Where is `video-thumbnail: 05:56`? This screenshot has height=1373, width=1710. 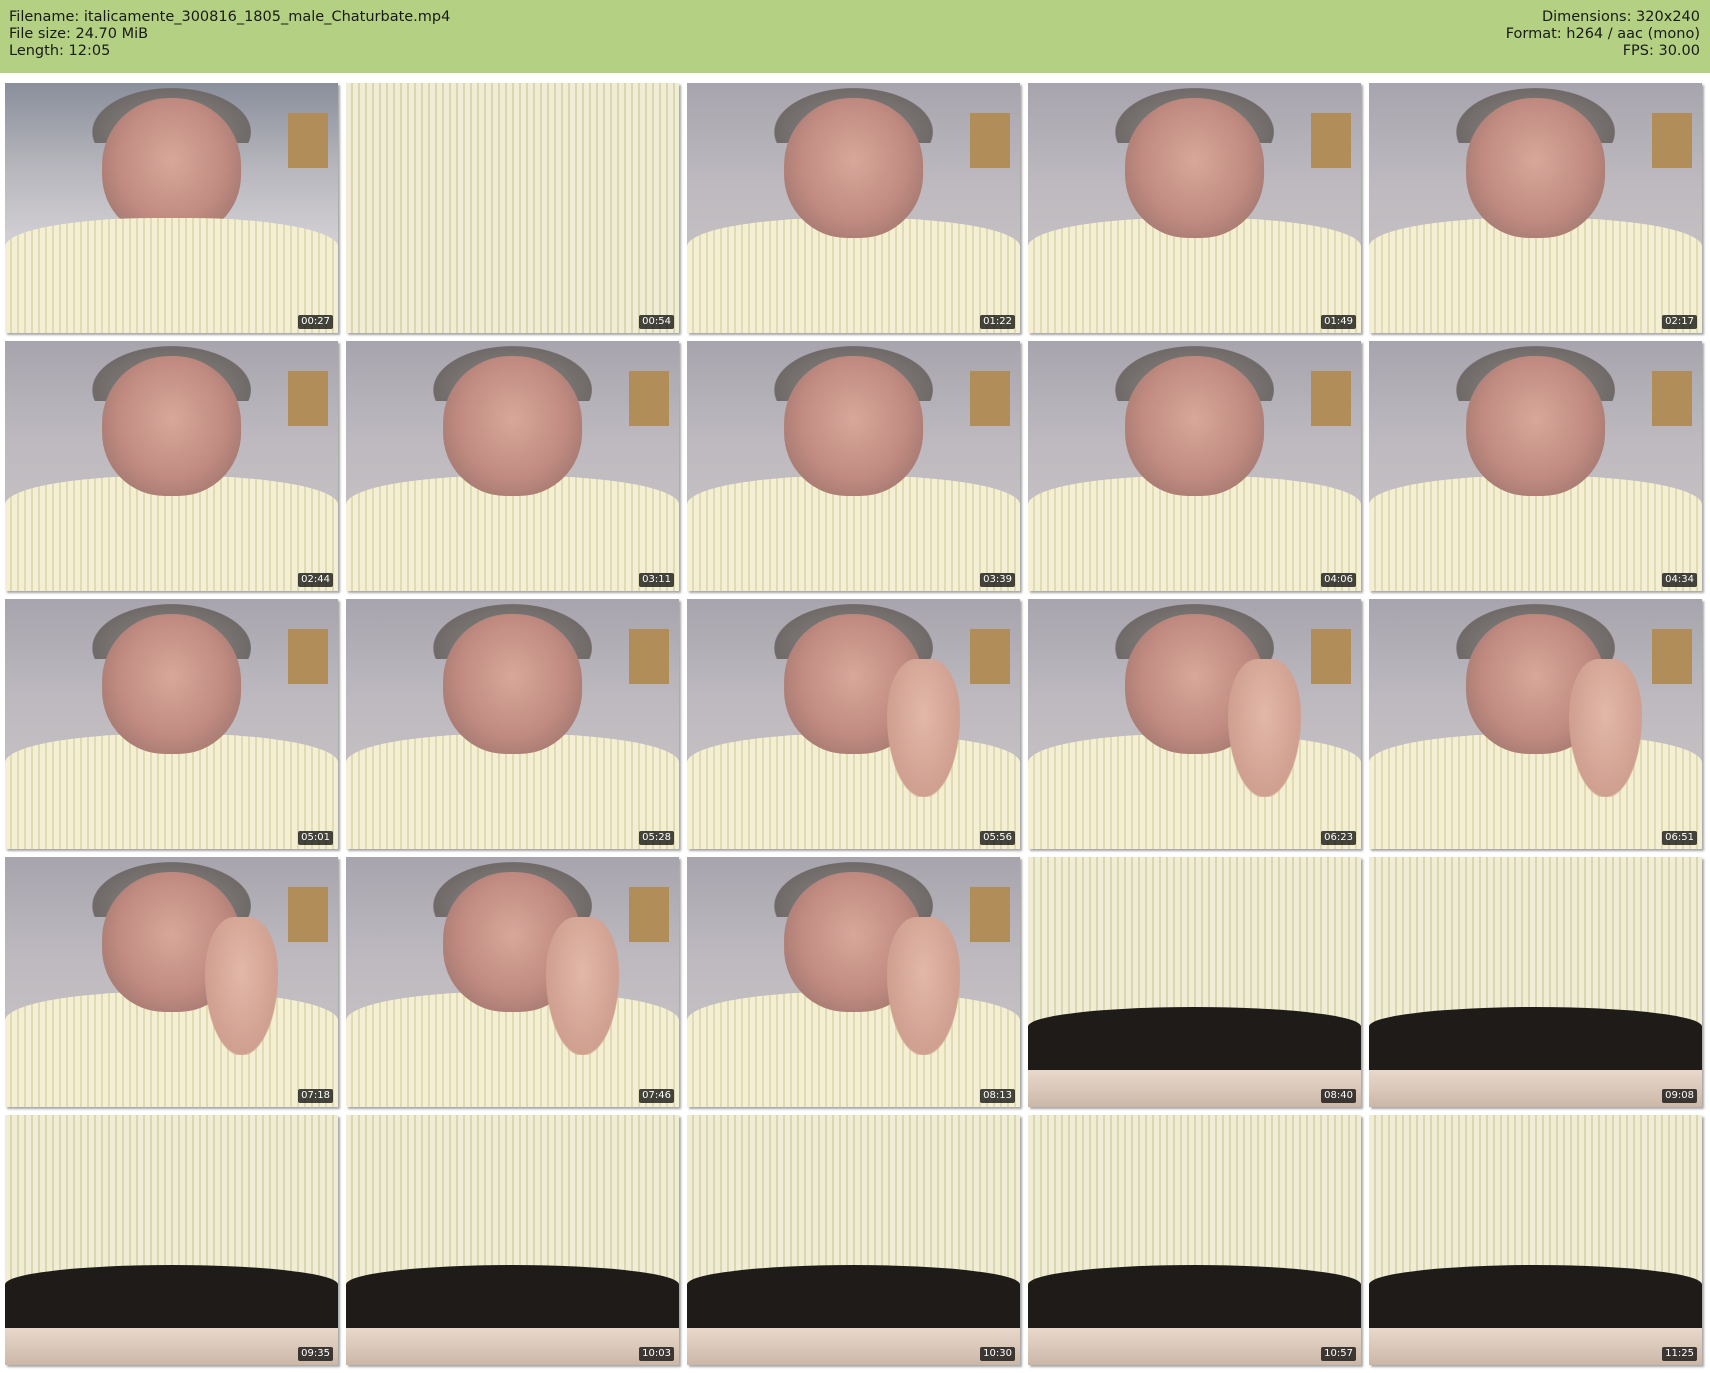 video-thumbnail: 05:56 is located at coordinates (853, 724).